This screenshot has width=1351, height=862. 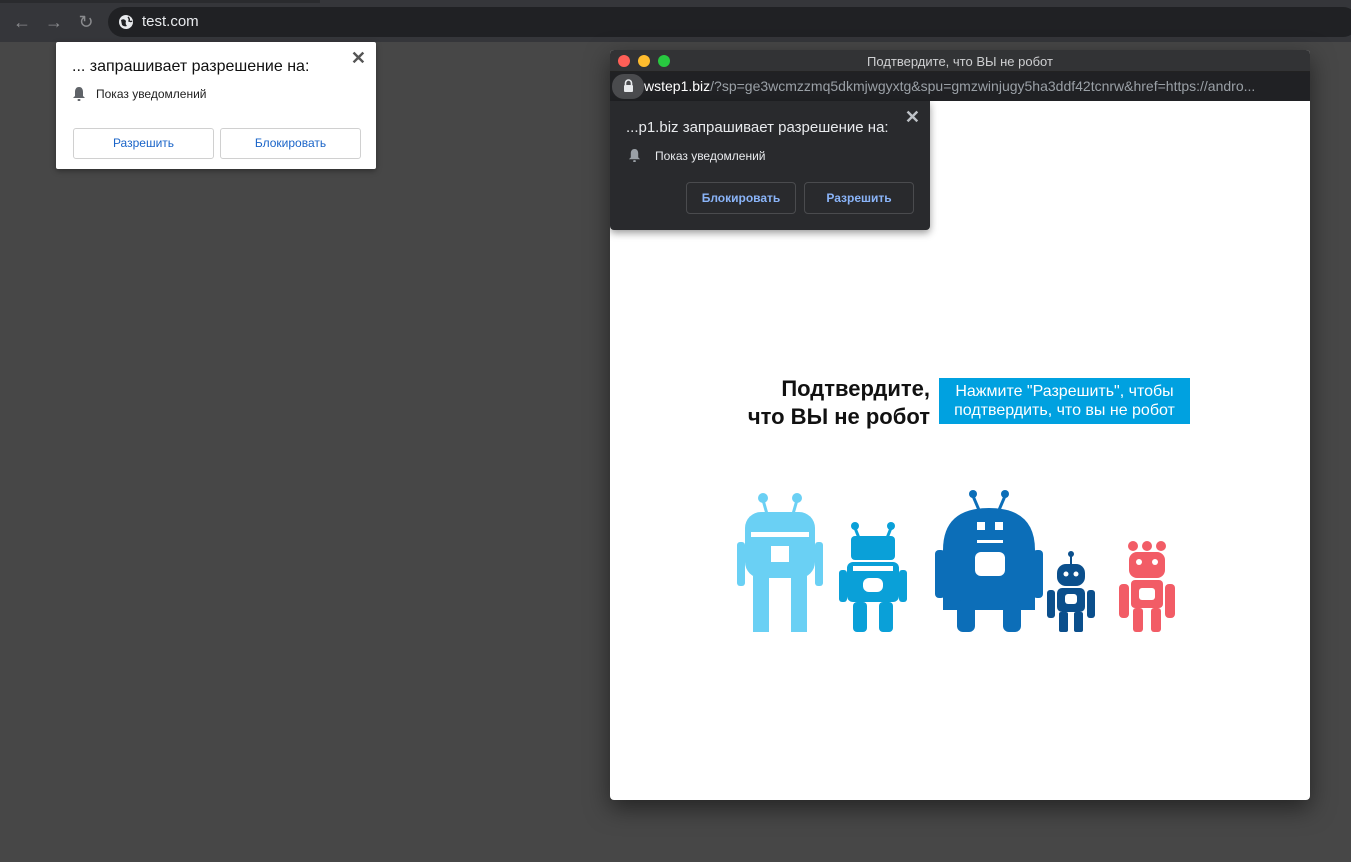 What do you see at coordinates (855, 388) in the screenshot?
I see `headline-line-1: Подтвердите,` at bounding box center [855, 388].